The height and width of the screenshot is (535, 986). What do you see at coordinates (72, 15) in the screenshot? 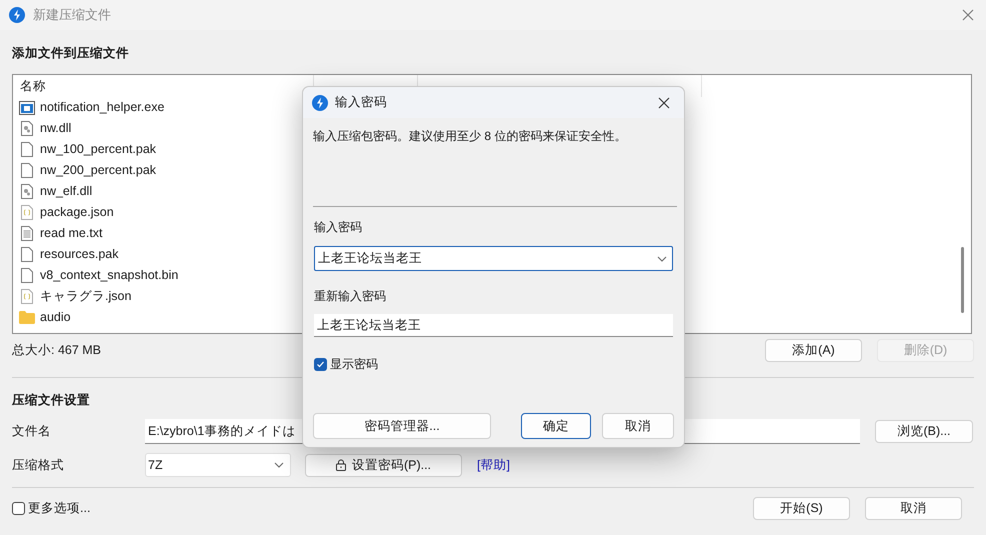
I see `window-title: 新建压缩文件` at bounding box center [72, 15].